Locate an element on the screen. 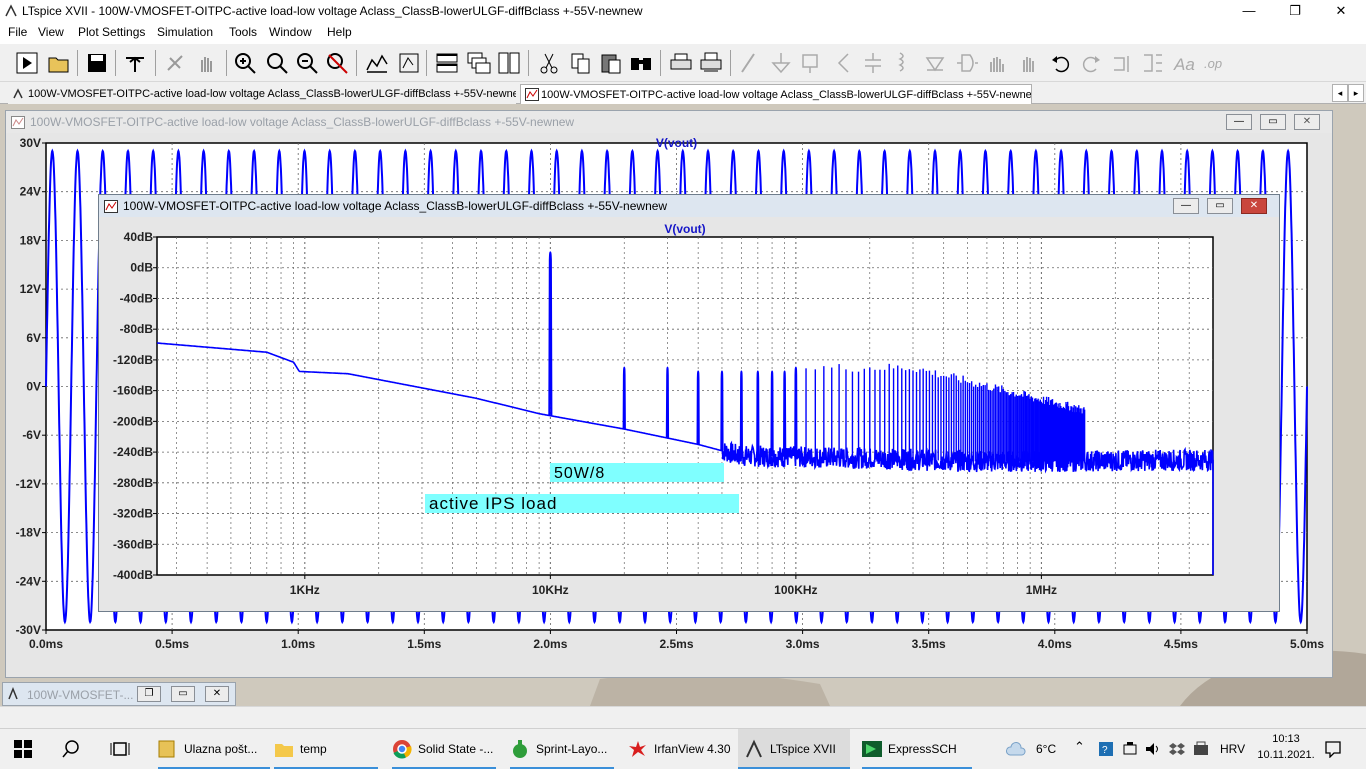 This screenshot has width=1366, height=769. capacitor-icon is located at coordinates (873, 63).